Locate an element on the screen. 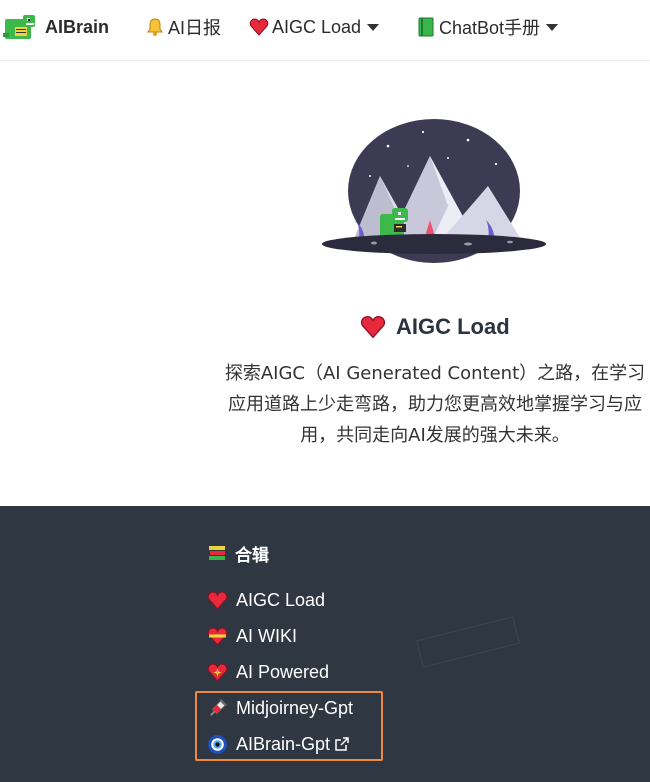  nazar-amulet-icon is located at coordinates (217, 744).